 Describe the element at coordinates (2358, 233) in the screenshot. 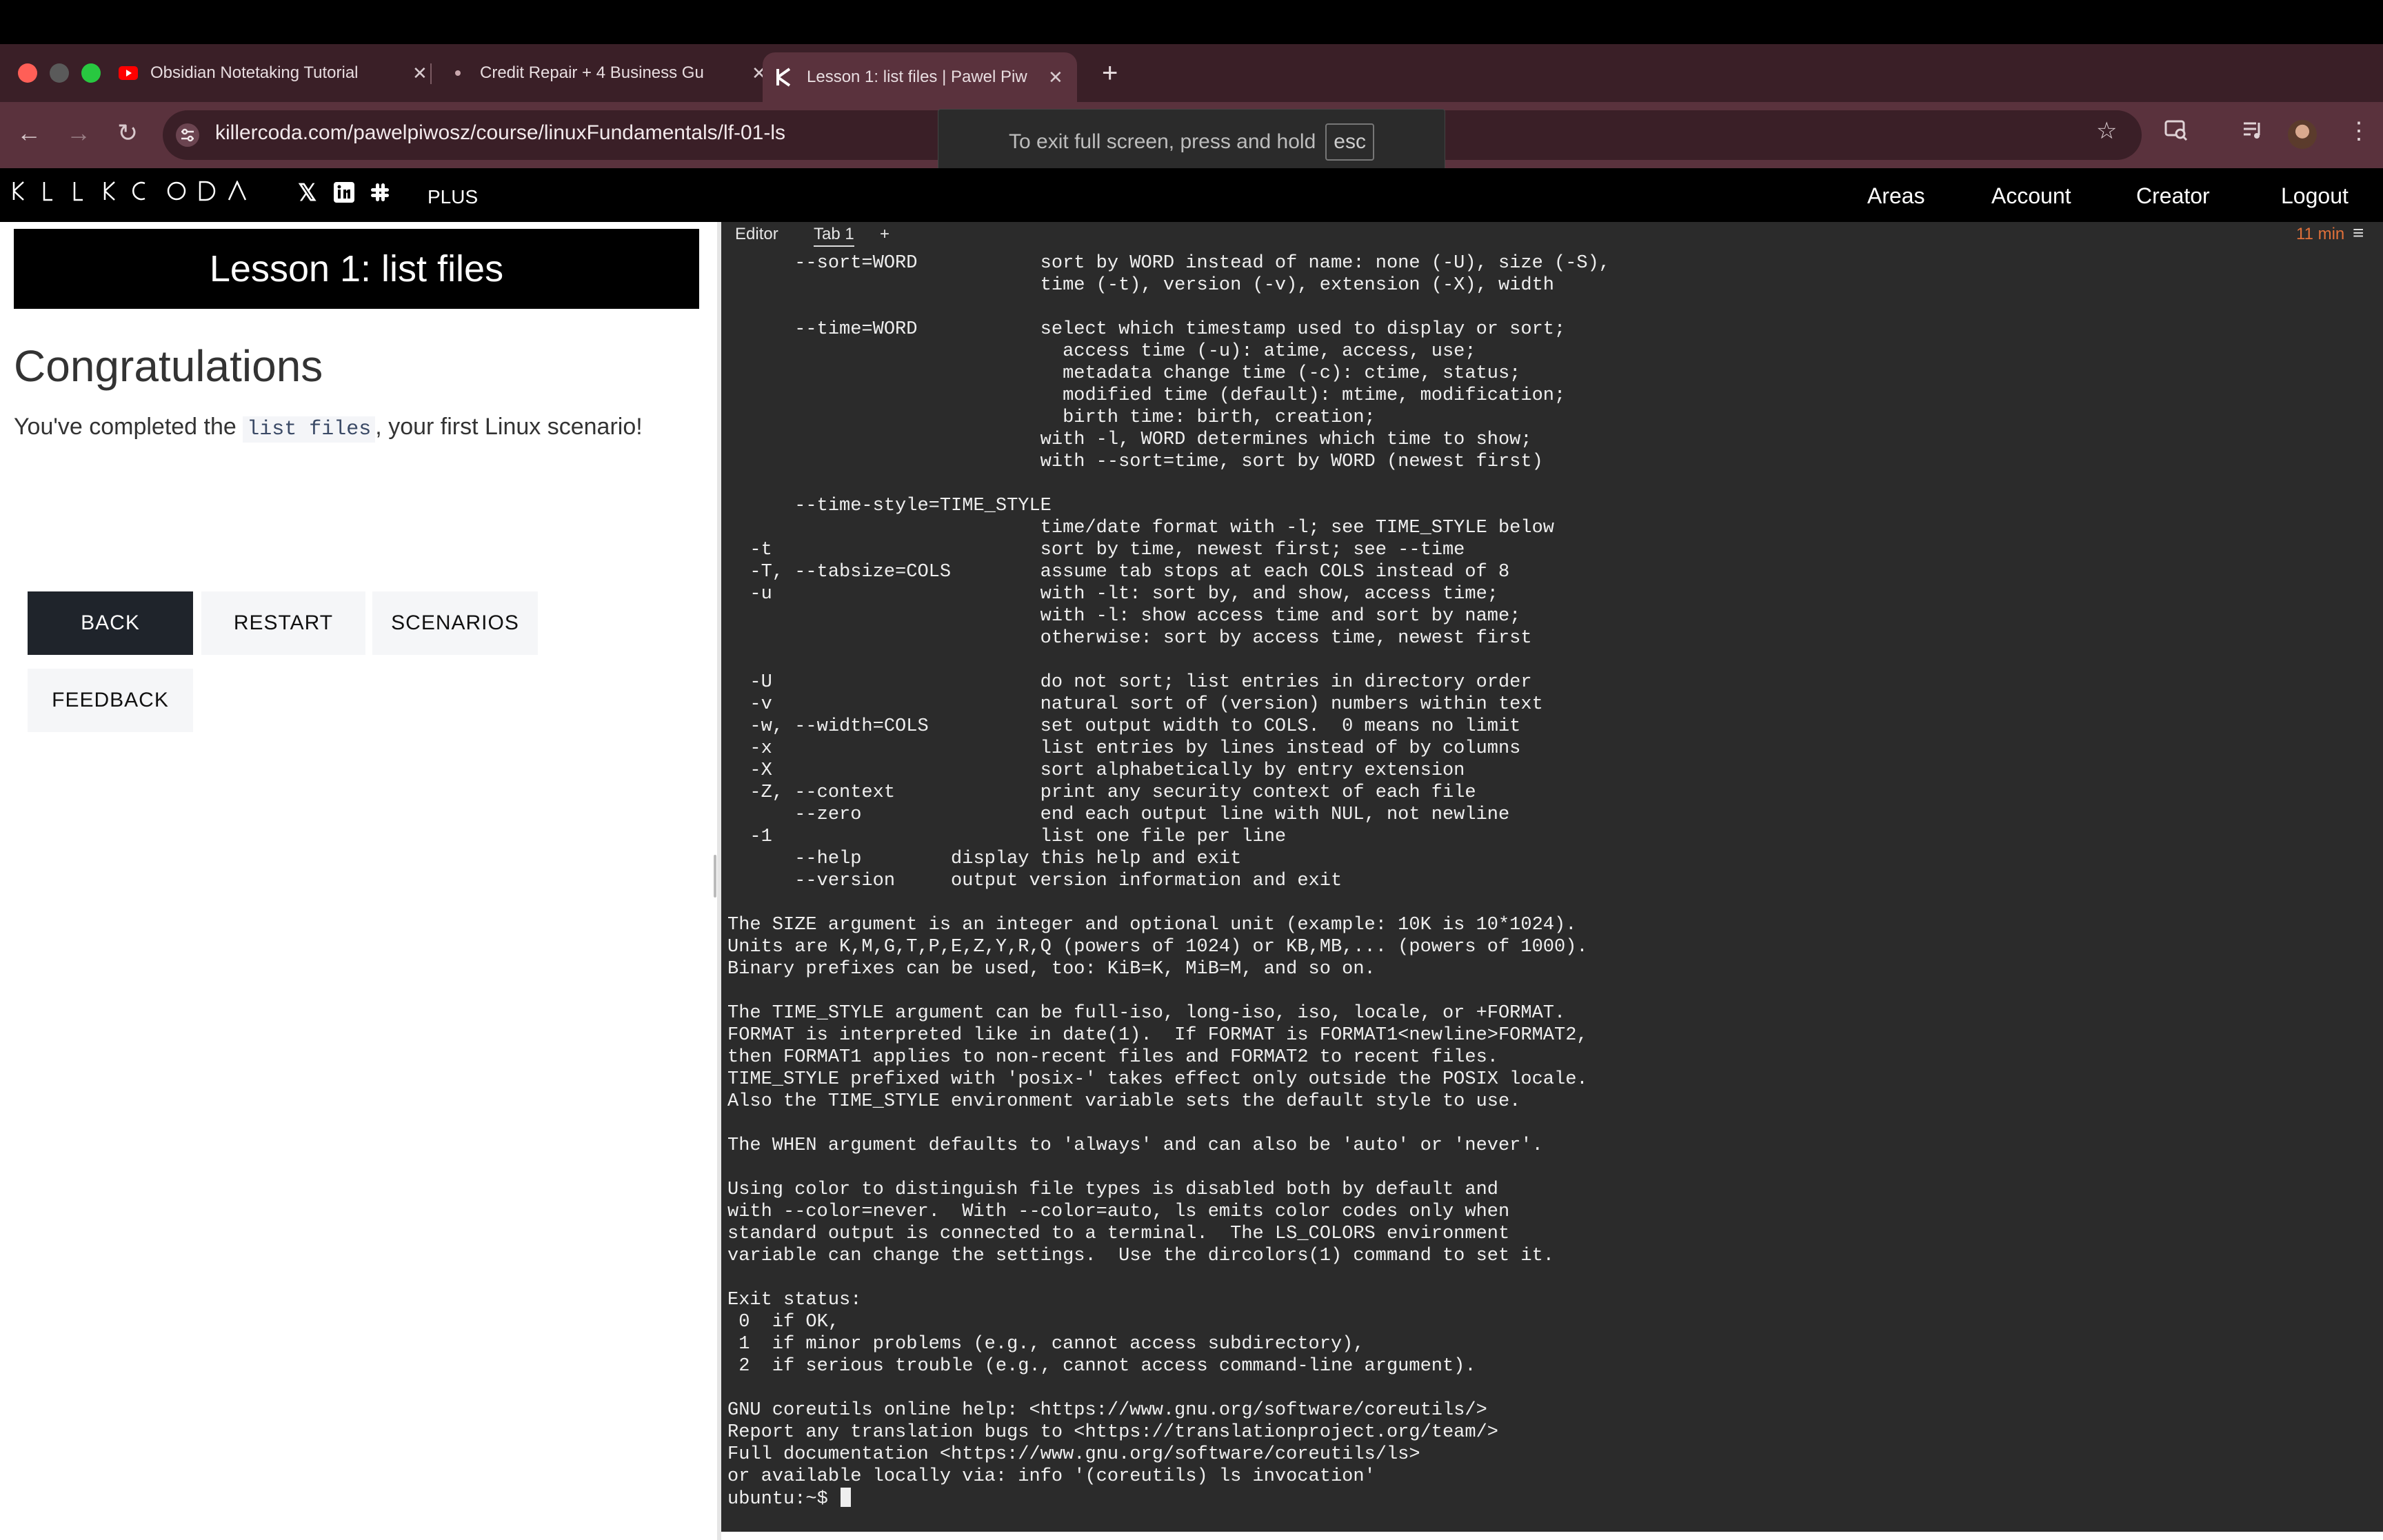

I see `hamburger-menu-icon: ≡` at that location.